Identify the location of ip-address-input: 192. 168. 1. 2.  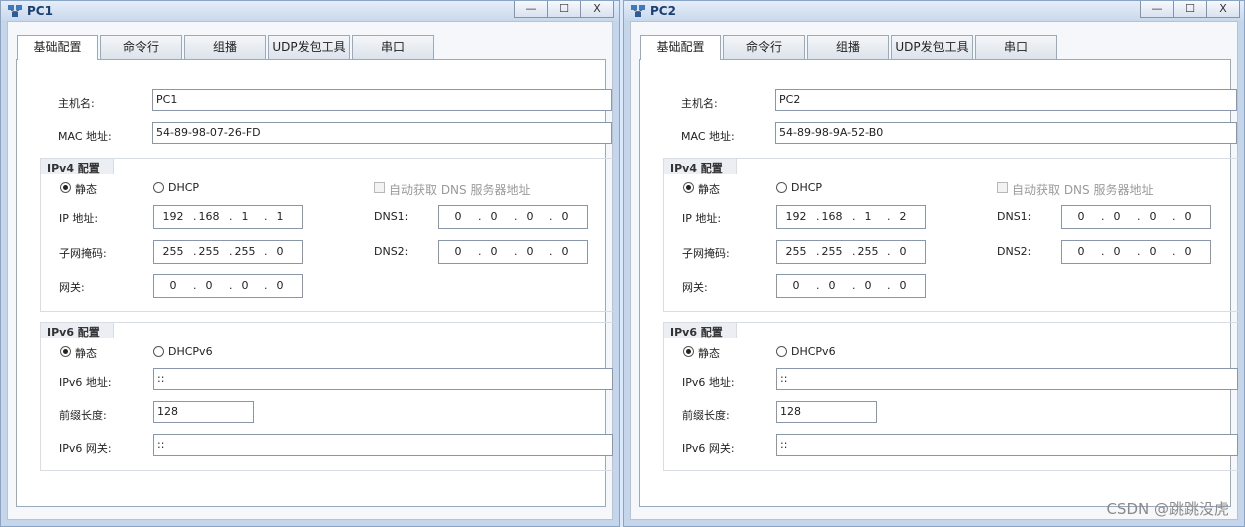
(851, 217).